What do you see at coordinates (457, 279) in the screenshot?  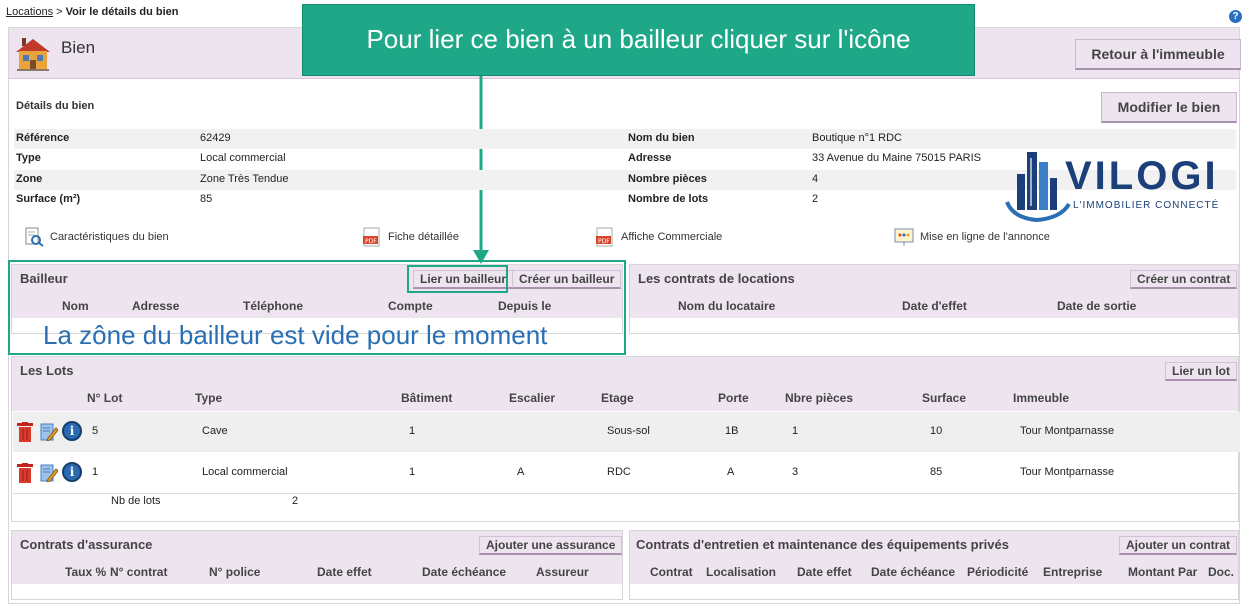 I see `link-landlord-highlight` at bounding box center [457, 279].